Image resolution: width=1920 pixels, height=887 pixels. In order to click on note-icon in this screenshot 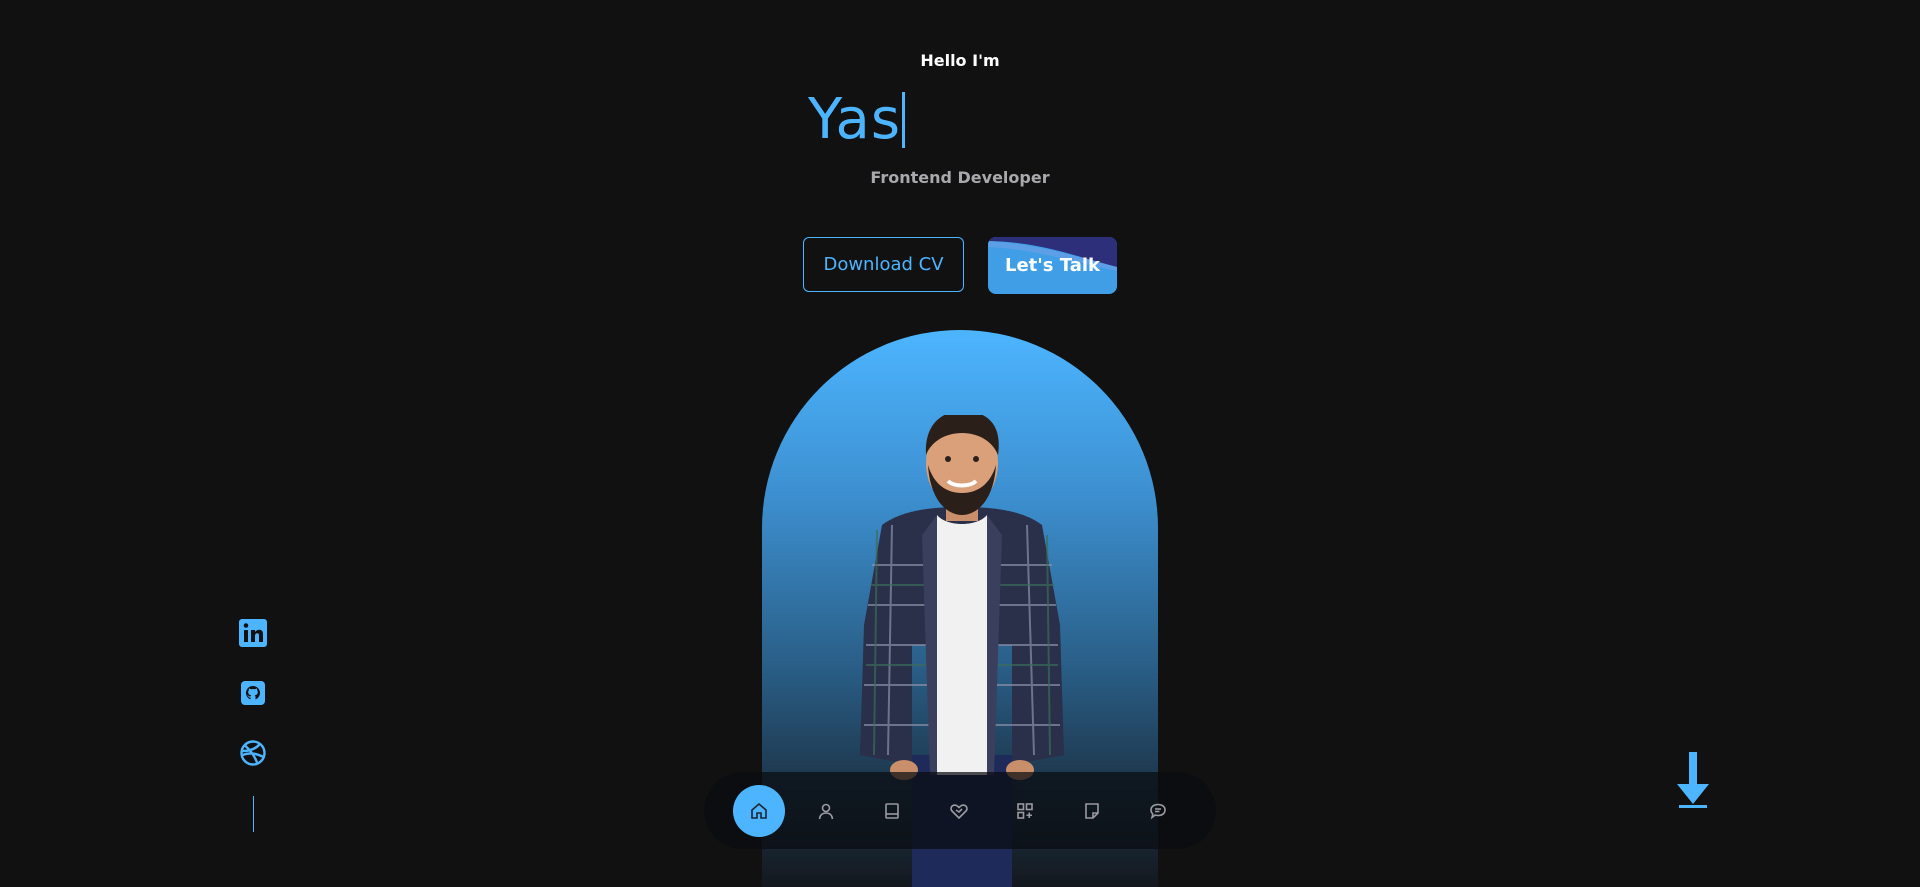, I will do `click(1091, 810)`.